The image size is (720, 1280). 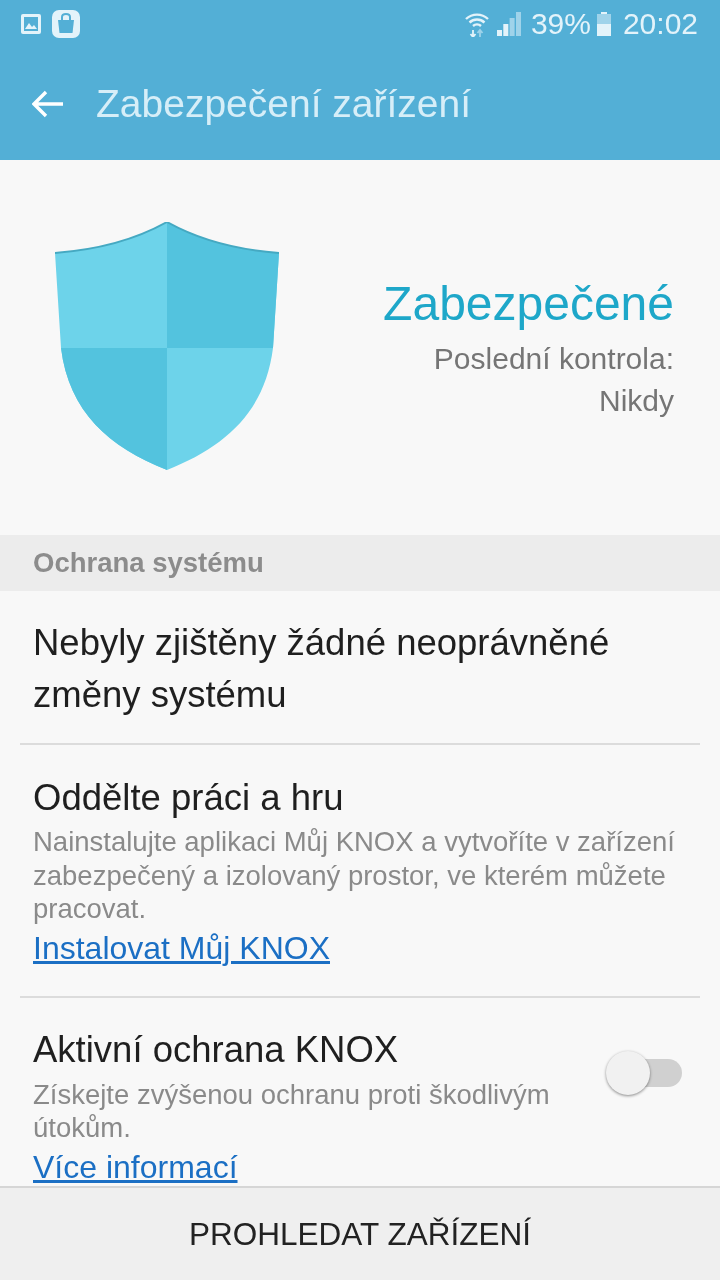 What do you see at coordinates (167, 347) in the screenshot?
I see `shield-icon` at bounding box center [167, 347].